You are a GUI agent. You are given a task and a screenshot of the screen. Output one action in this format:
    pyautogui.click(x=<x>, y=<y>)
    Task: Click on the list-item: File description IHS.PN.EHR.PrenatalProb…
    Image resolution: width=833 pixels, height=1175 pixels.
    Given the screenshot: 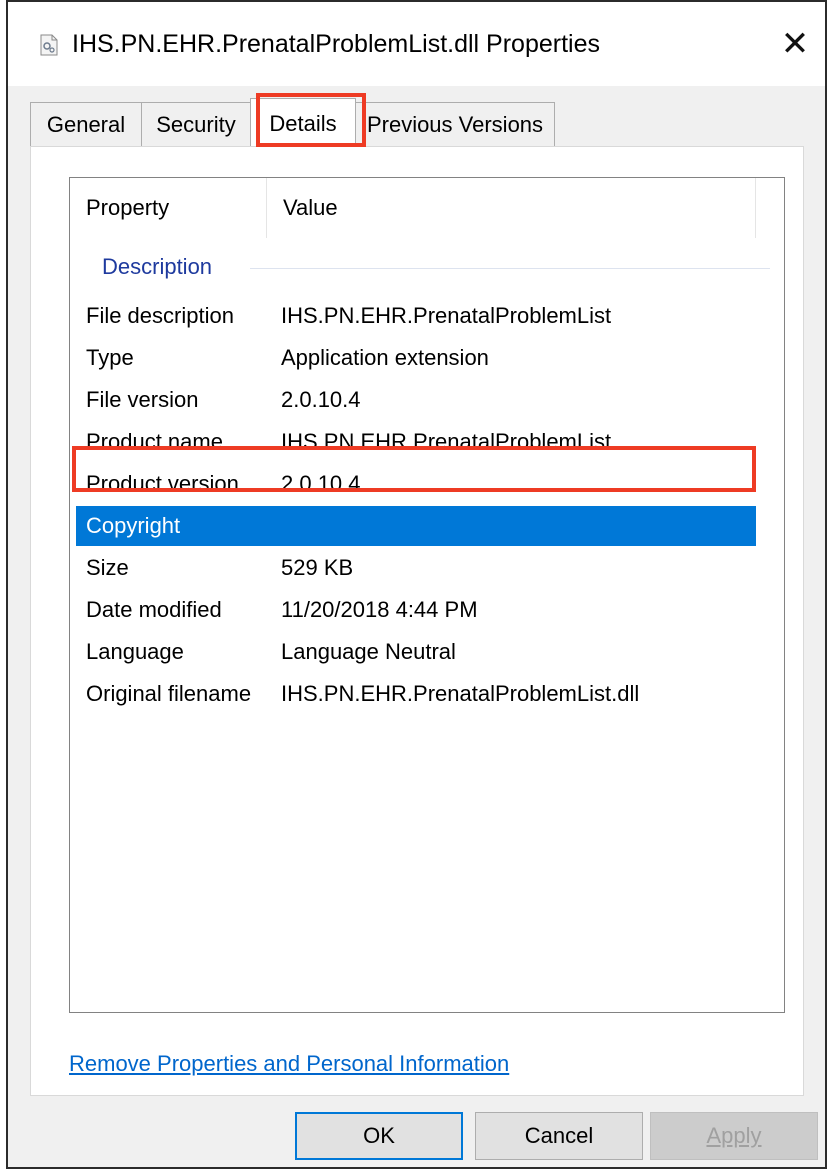 What is the action you would take?
    pyautogui.click(x=416, y=316)
    